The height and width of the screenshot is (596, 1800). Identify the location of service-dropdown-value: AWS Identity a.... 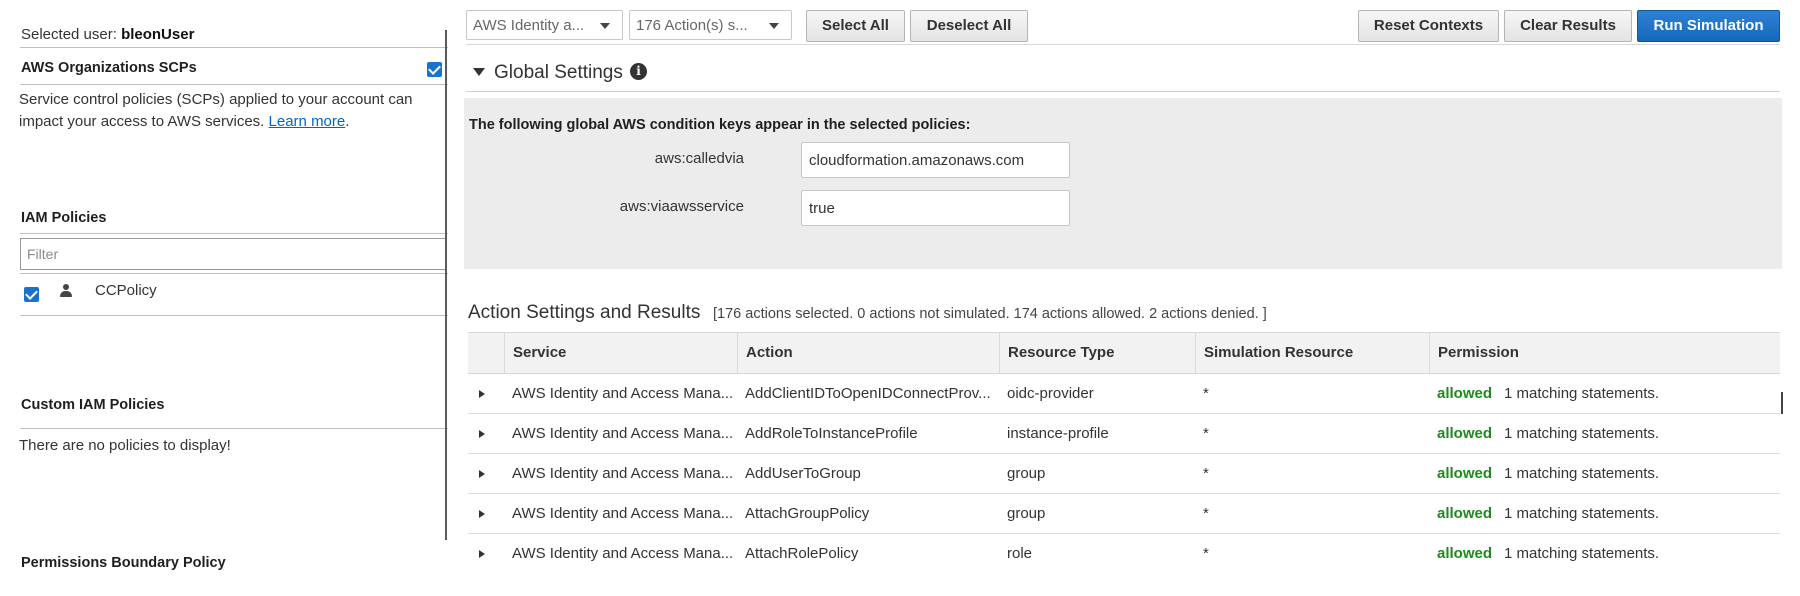
(529, 25).